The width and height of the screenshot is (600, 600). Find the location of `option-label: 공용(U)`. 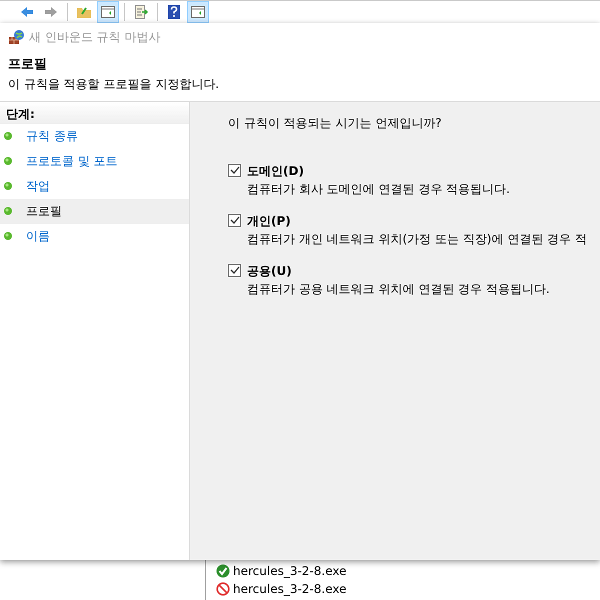

option-label: 공용(U) is located at coordinates (270, 271).